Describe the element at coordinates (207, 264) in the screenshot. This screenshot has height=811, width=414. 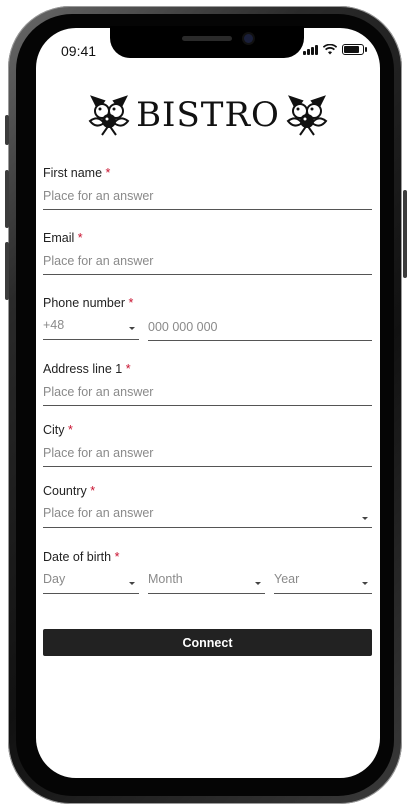
I see `email-input` at that location.